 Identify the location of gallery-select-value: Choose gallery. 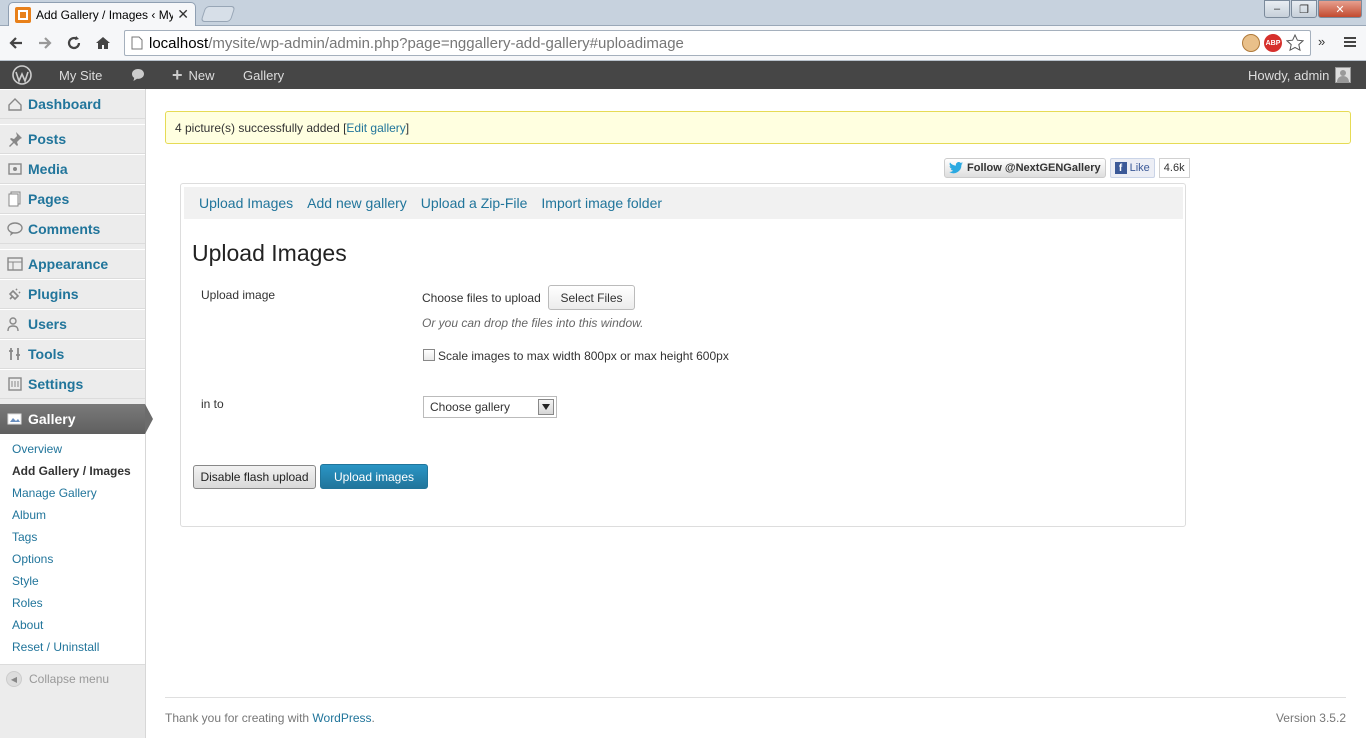
(470, 407).